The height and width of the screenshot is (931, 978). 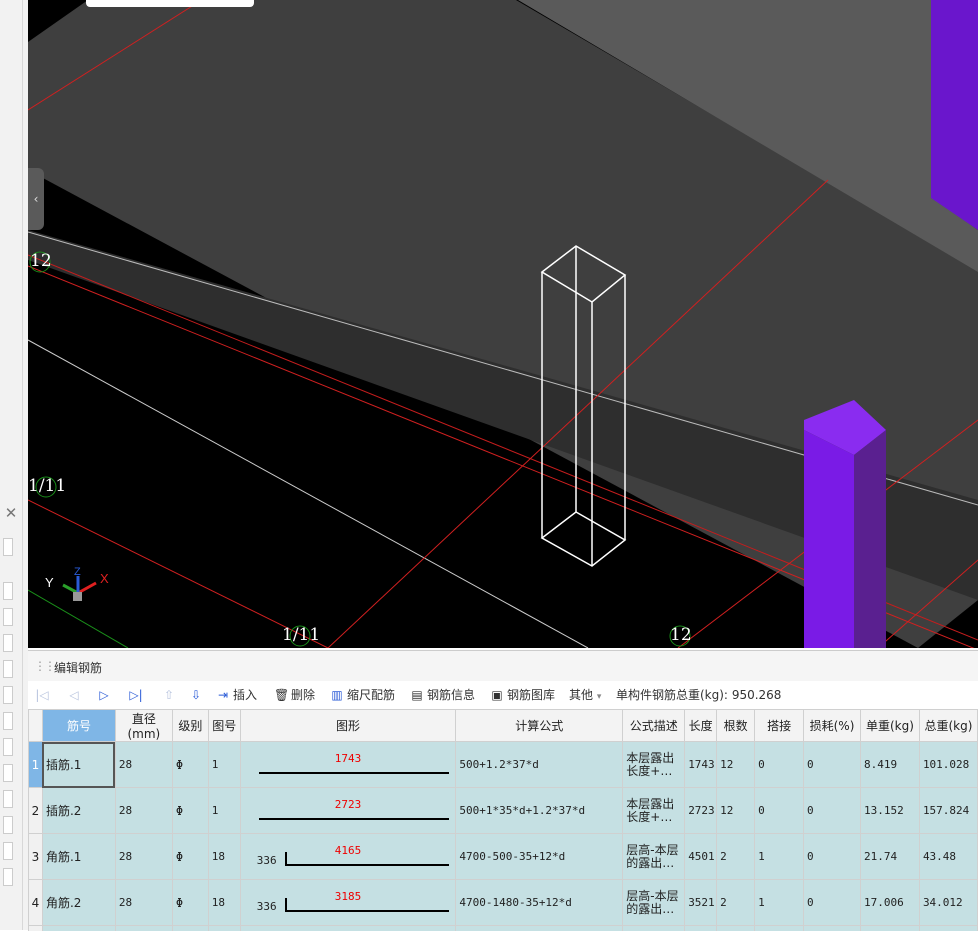 I want to click on rebar-shape-cell, so click(x=348, y=928).